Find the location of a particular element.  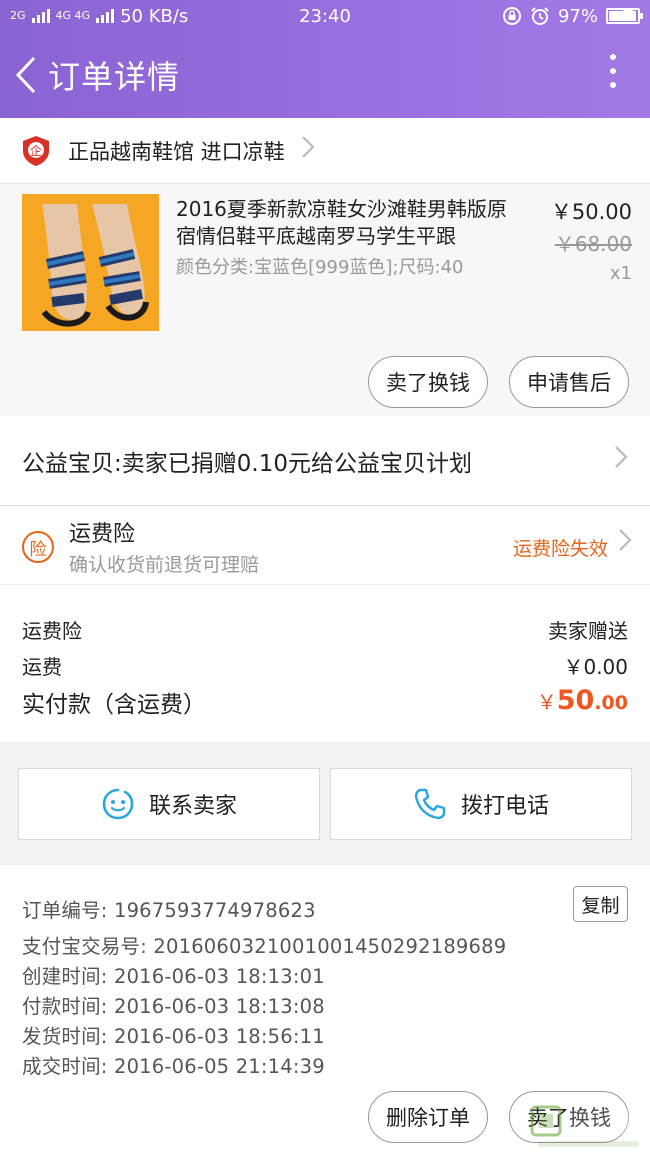

contact-seller-button: 联系卖家 is located at coordinates (169, 804).